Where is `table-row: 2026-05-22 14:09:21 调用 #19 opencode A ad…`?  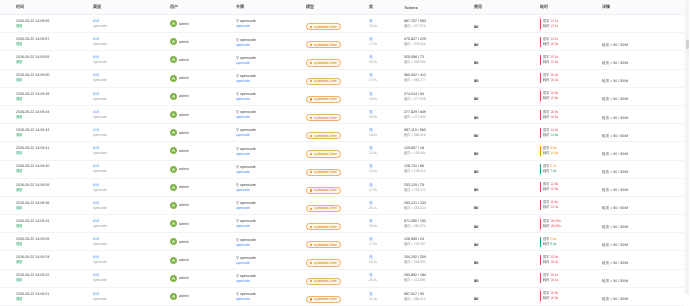 table-row: 2026-05-22 14:09:21 调用 #19 opencode A ad… is located at coordinates (342, 297).